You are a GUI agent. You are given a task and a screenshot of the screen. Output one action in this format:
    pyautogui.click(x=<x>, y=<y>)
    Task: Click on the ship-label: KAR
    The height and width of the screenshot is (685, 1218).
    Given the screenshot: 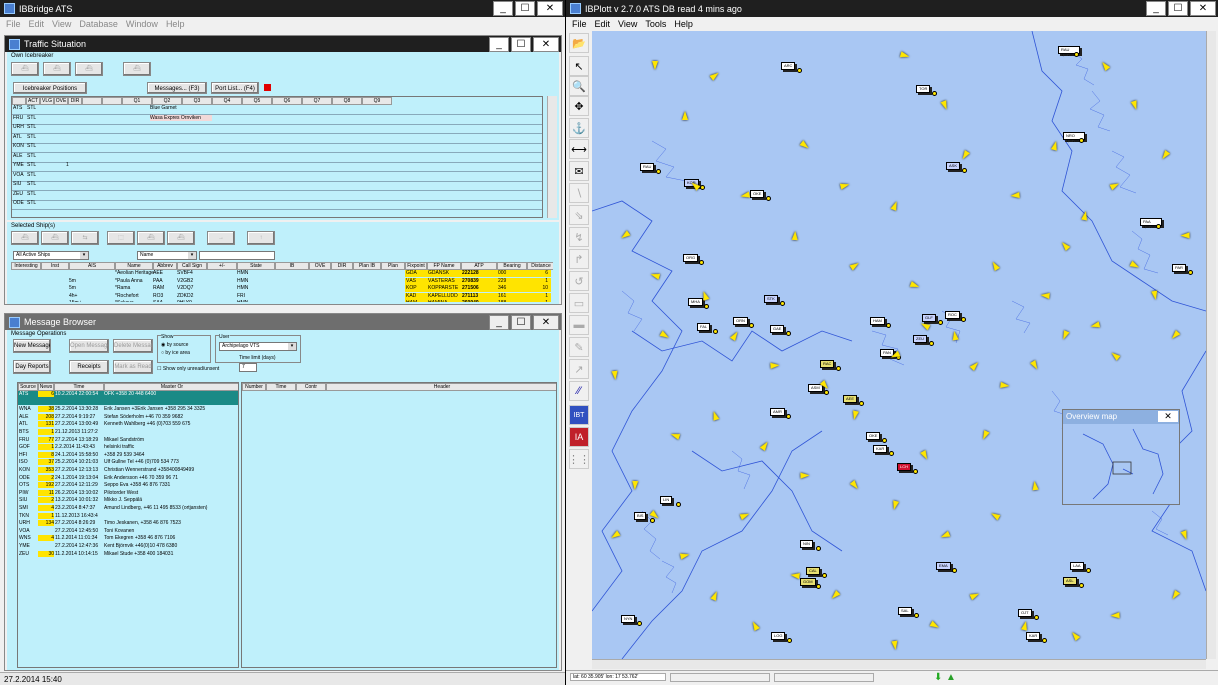 What is the action you would take?
    pyautogui.click(x=880, y=449)
    